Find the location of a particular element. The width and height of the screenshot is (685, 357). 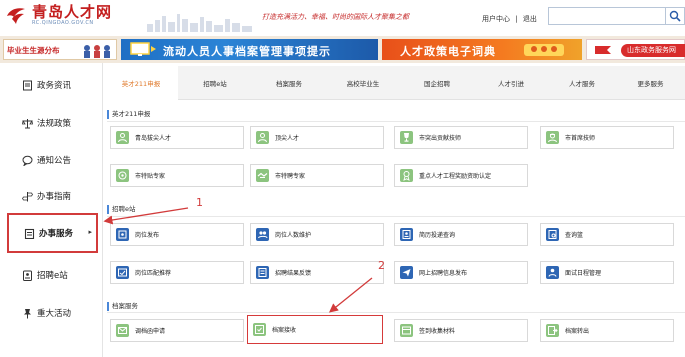

search-button is located at coordinates (675, 16).